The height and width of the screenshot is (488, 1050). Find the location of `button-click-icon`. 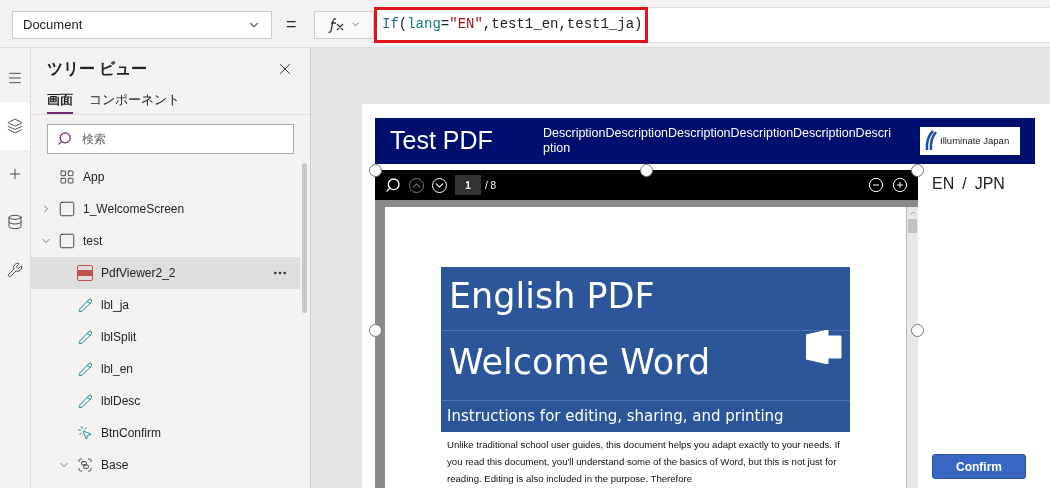

button-click-icon is located at coordinates (85, 433).